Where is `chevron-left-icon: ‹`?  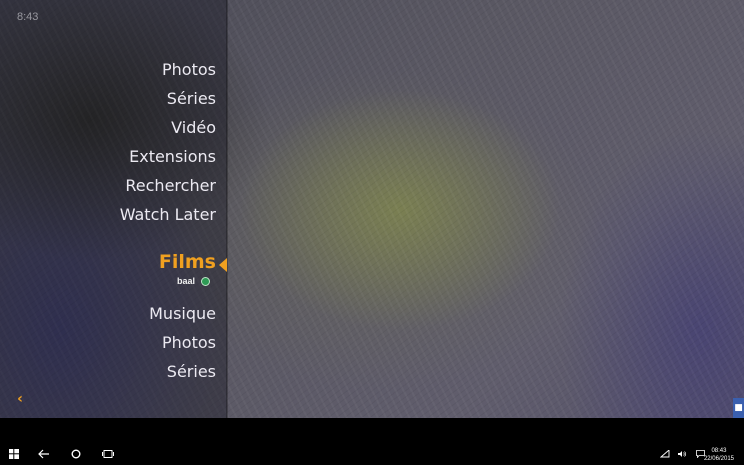 chevron-left-icon: ‹ is located at coordinates (20, 399).